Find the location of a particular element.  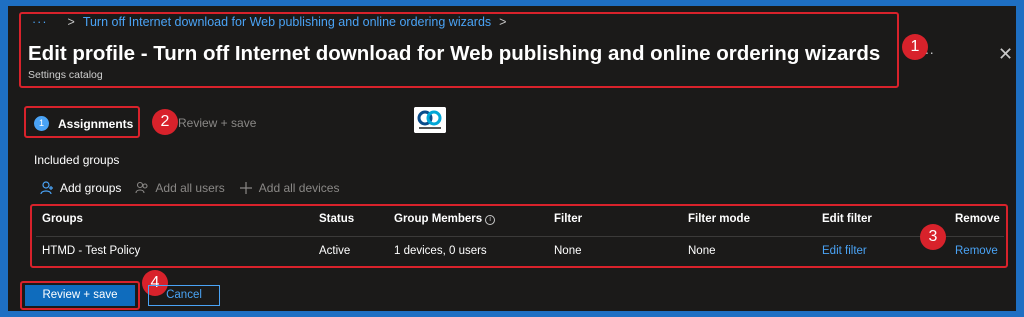

add-user-icon is located at coordinates (46, 188).